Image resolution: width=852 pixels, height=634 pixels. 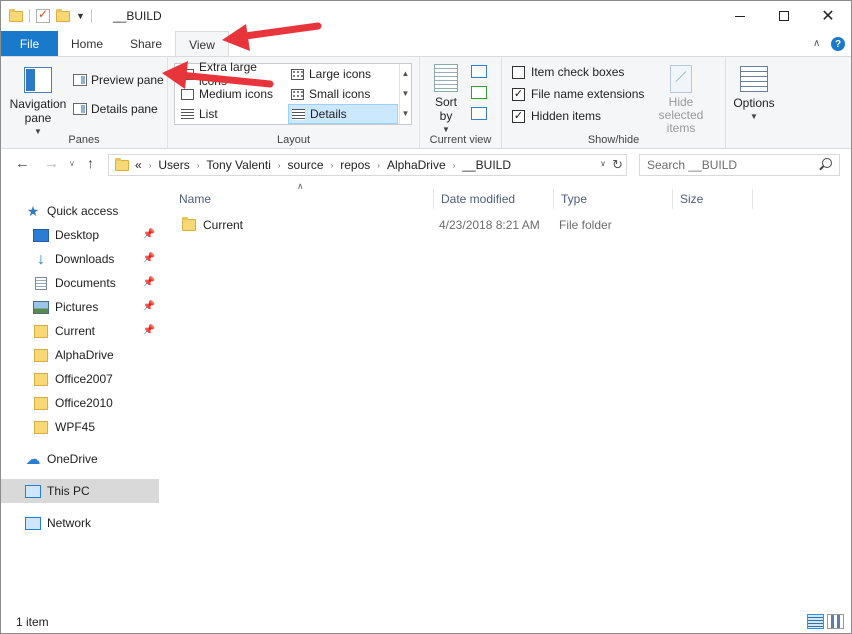 What do you see at coordinates (173, 165) in the screenshot?
I see `breadcrumb-users: Users` at bounding box center [173, 165].